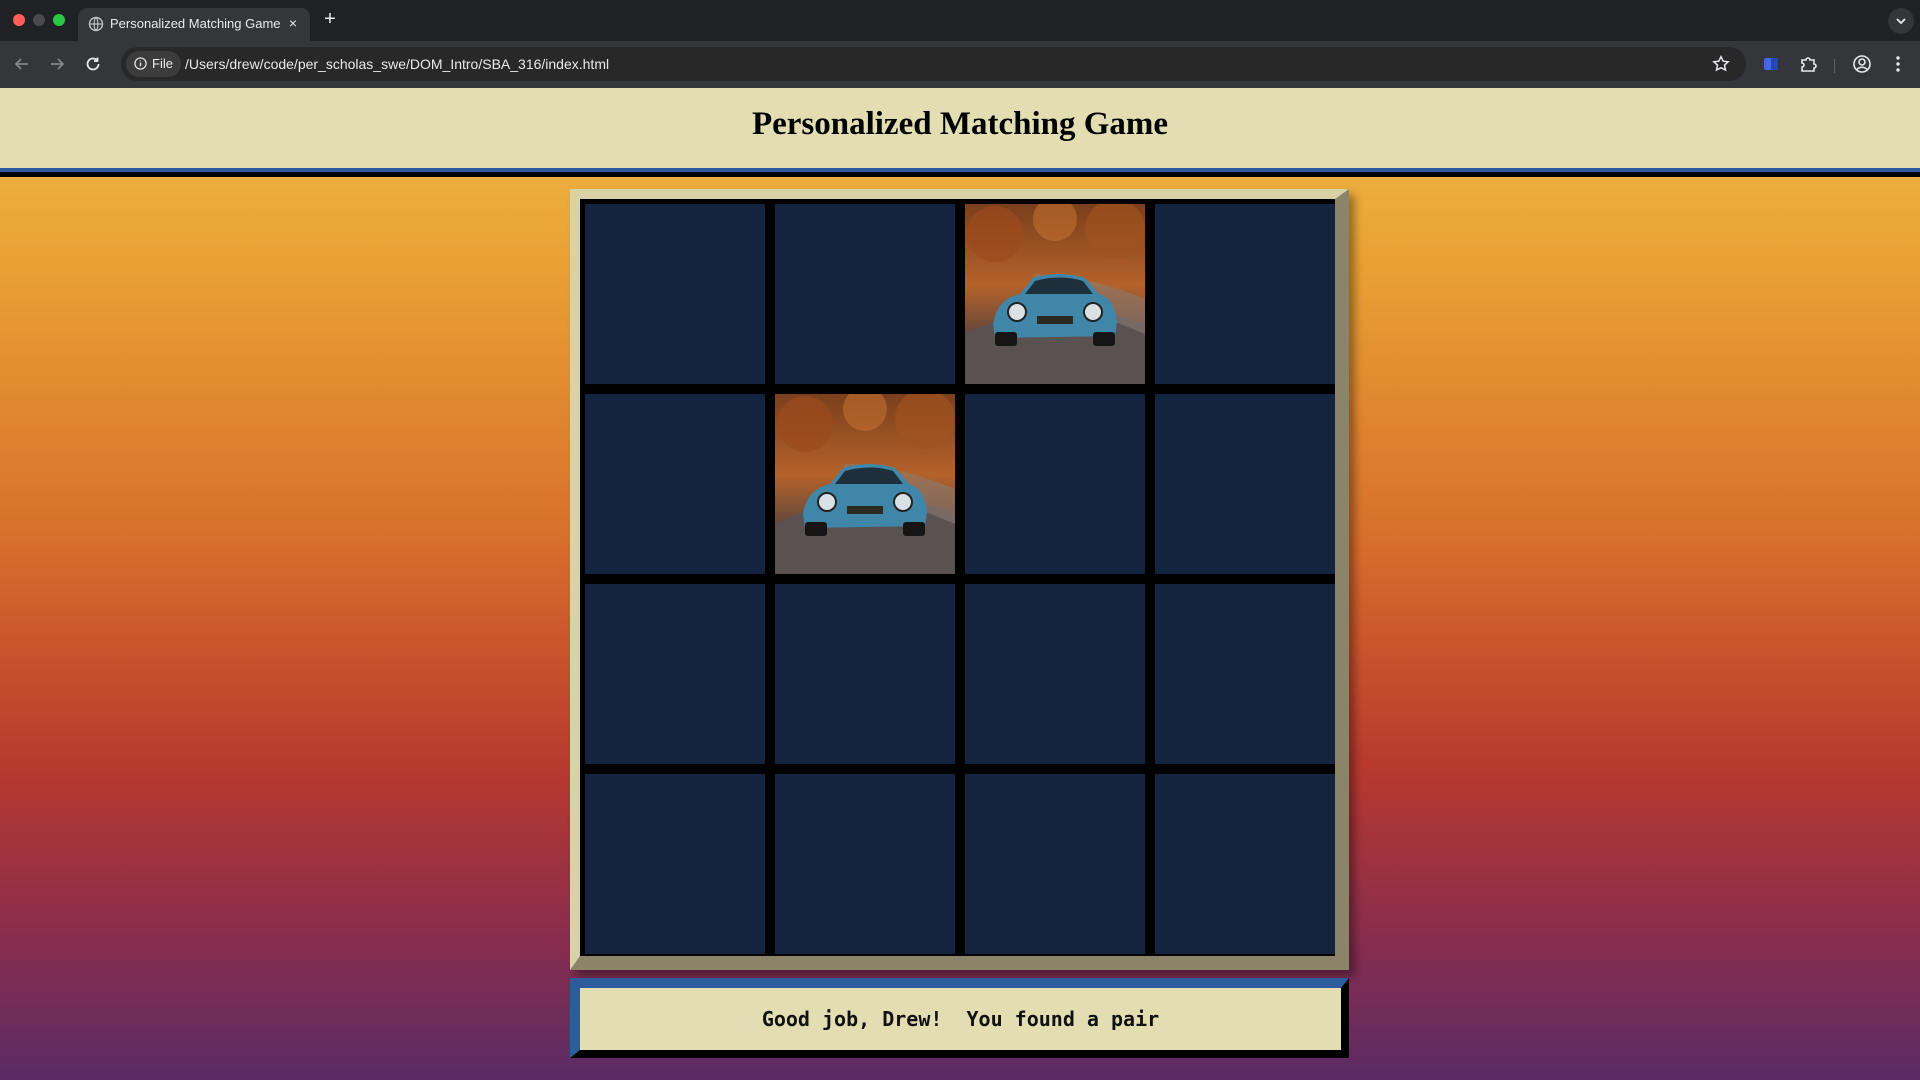 The image size is (1920, 1080). I want to click on chevron-down-icon, so click(1901, 21).